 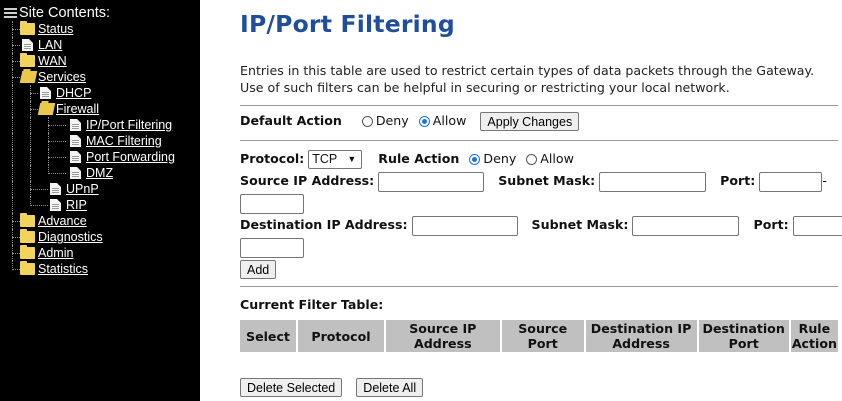 I want to click on column-header-source-ip: Source IP Address, so click(x=442, y=336).